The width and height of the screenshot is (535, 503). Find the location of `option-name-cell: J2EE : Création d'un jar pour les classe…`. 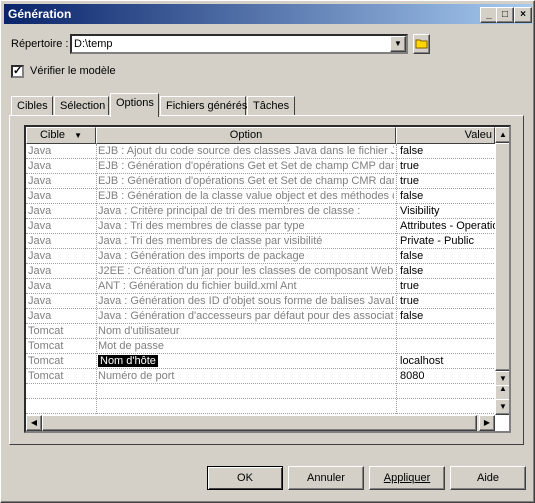

option-name-cell: J2EE : Création d'un jar pour les classe… is located at coordinates (246, 271).